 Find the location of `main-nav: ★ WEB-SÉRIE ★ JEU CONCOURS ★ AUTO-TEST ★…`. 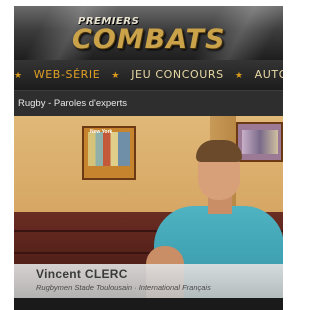

main-nav: ★ WEB-SÉRIE ★ JEU CONCOURS ★ AUTO-TEST ★… is located at coordinates (148, 75).